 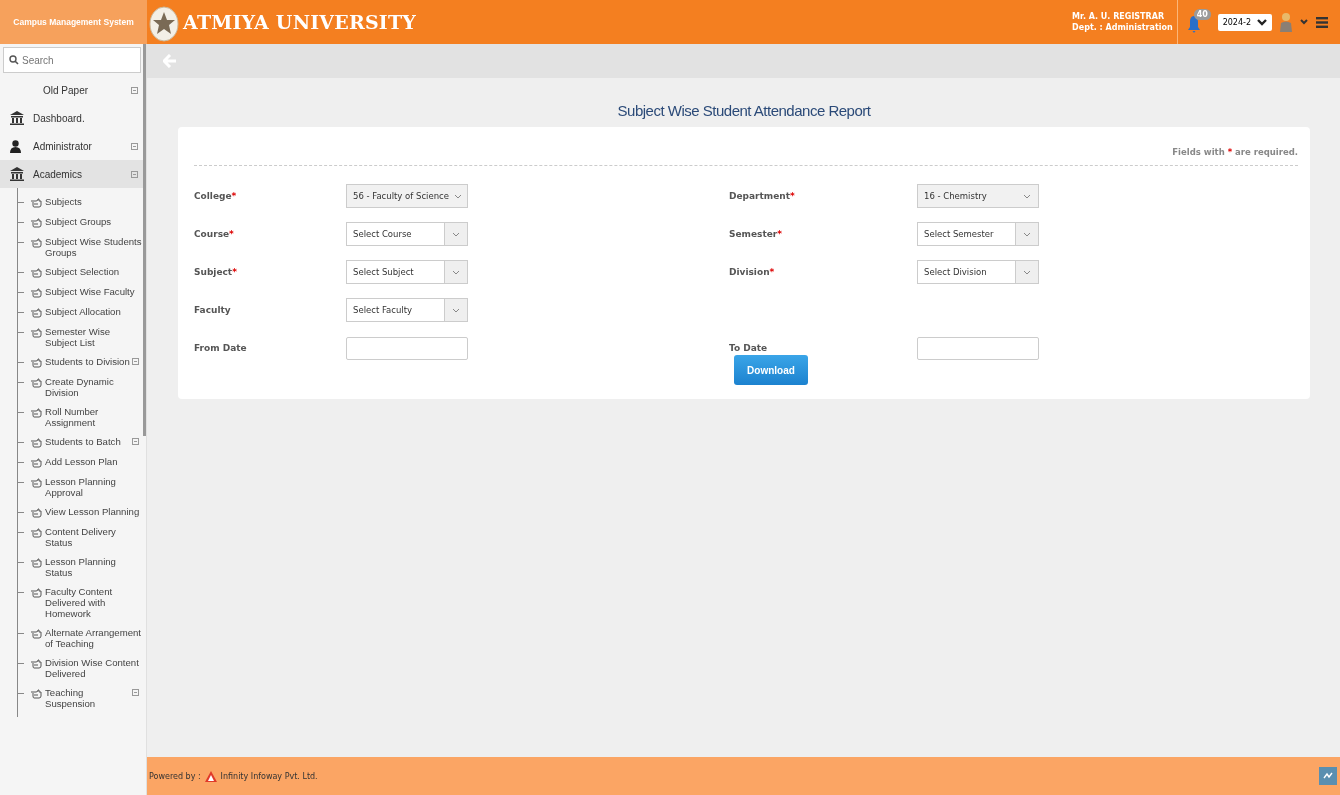 I want to click on year-select: 2024-2, so click(x=1244, y=22).